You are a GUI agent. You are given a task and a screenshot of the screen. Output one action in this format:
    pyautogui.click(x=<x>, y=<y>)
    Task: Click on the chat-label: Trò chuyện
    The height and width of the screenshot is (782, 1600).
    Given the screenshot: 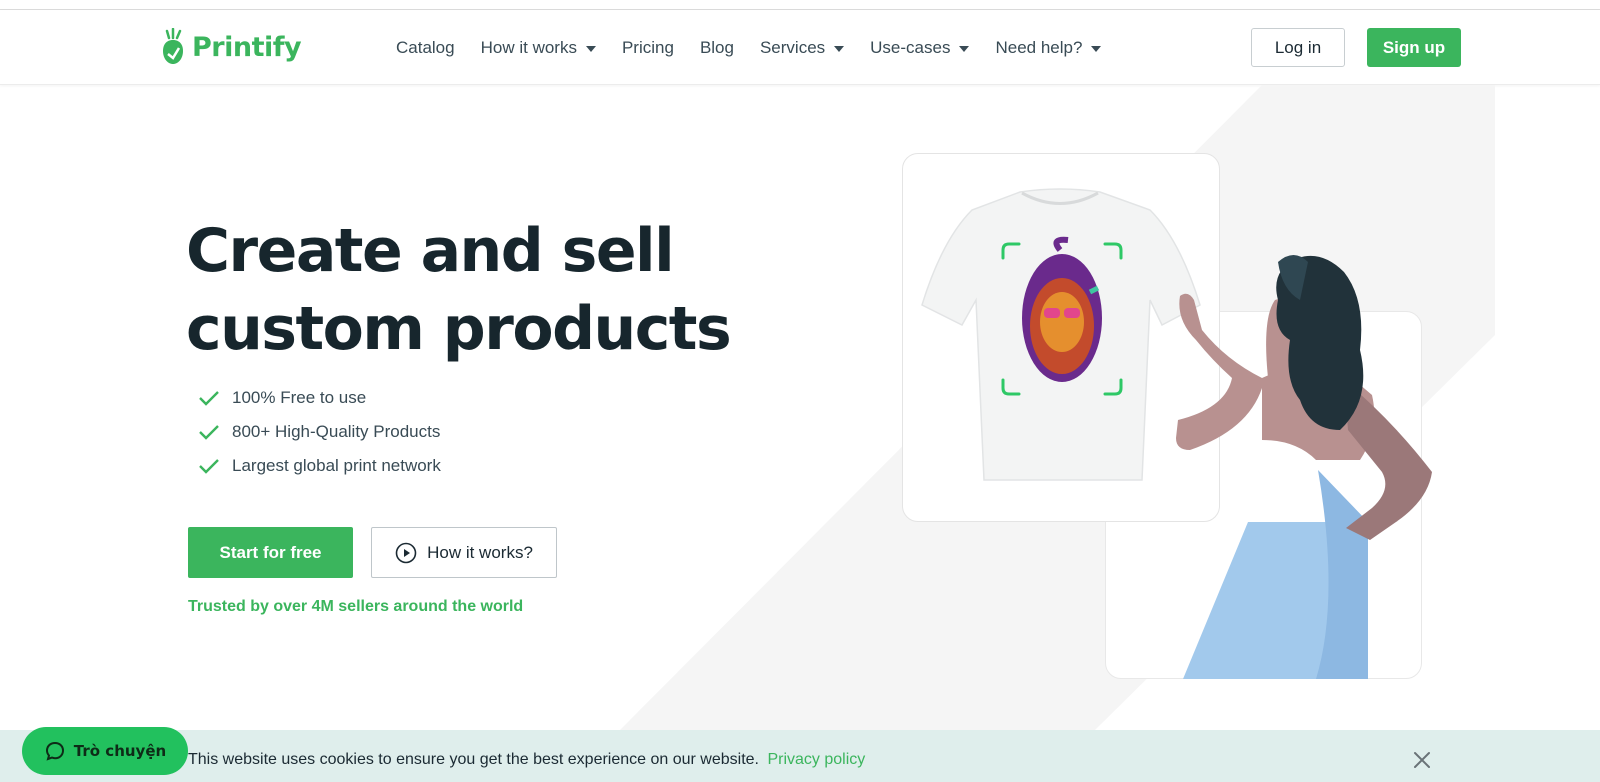 What is the action you would take?
    pyautogui.click(x=120, y=751)
    